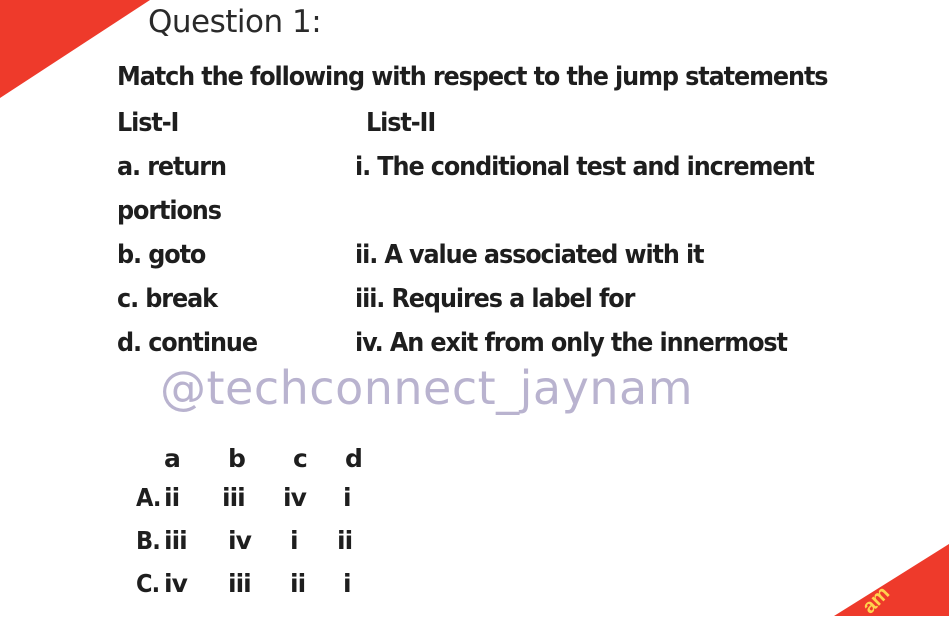  Describe the element at coordinates (585, 167) in the screenshot. I see `list2-item-i: i. The conditional test and increment` at that location.